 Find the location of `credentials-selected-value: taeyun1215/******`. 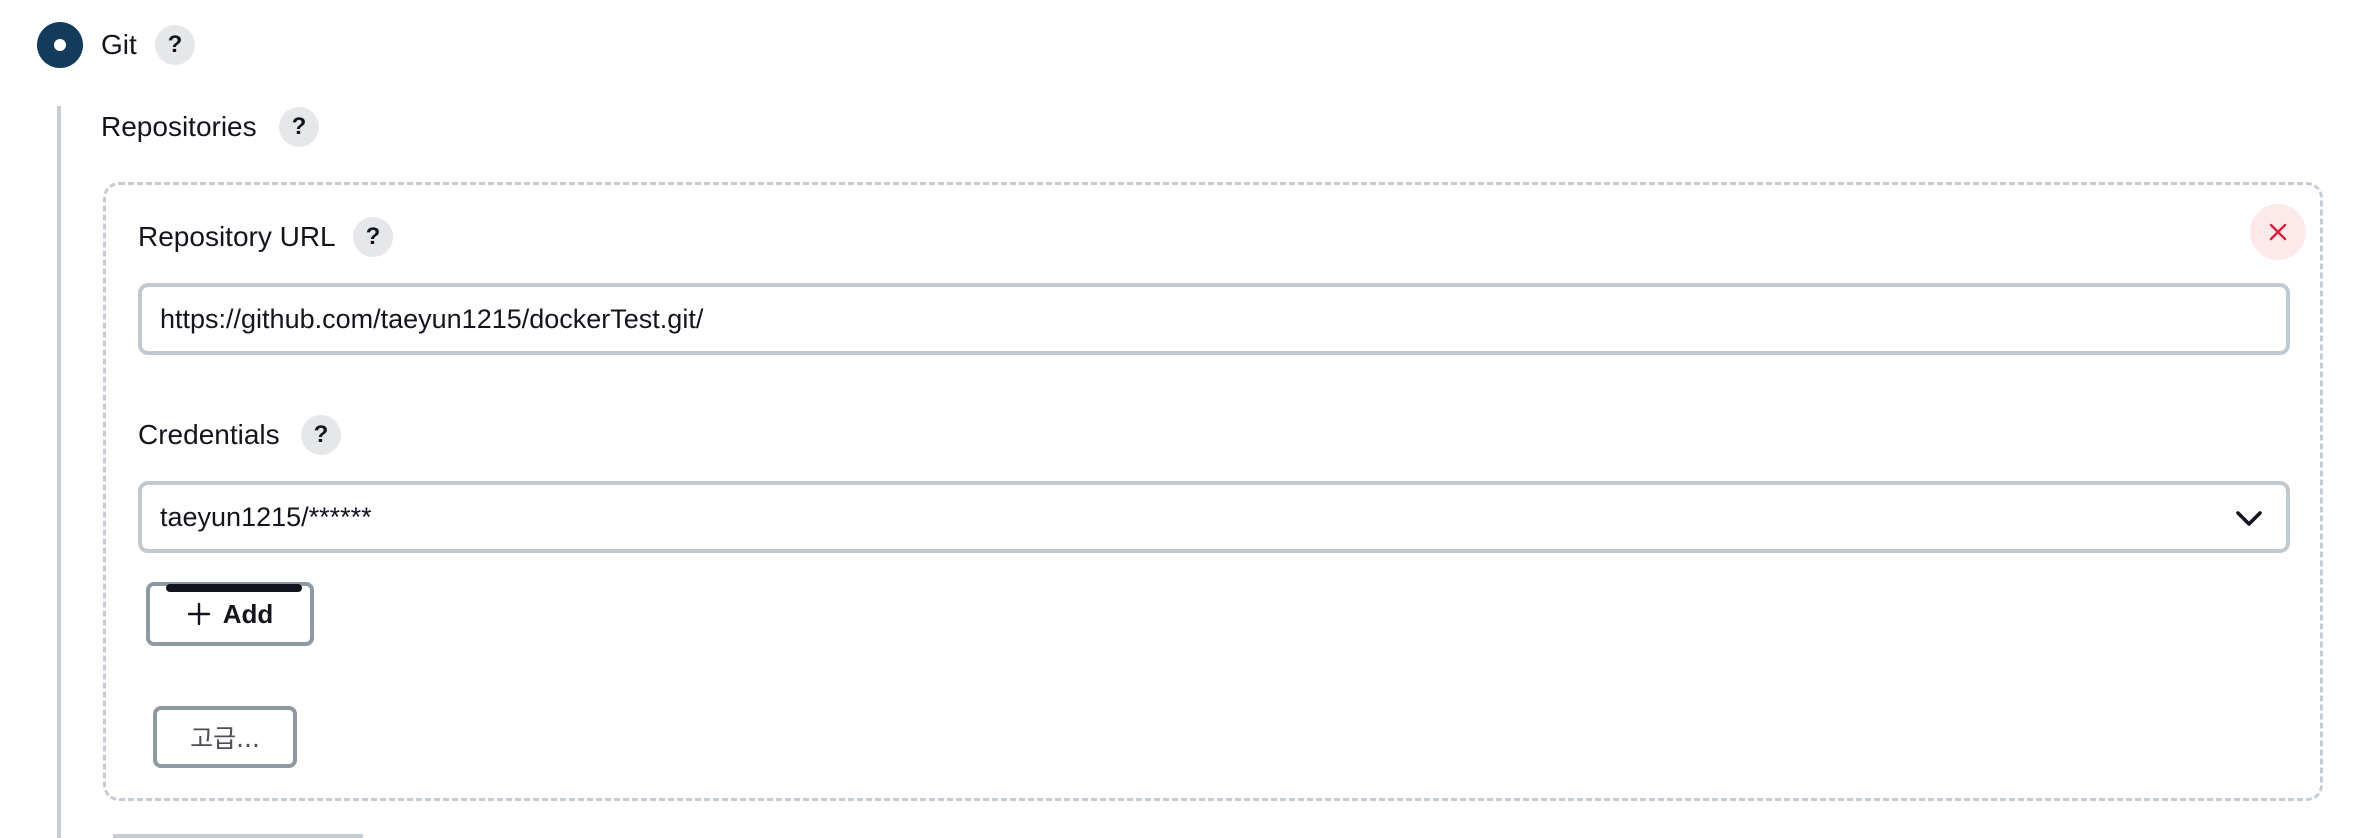

credentials-selected-value: taeyun1215/****** is located at coordinates (266, 516).